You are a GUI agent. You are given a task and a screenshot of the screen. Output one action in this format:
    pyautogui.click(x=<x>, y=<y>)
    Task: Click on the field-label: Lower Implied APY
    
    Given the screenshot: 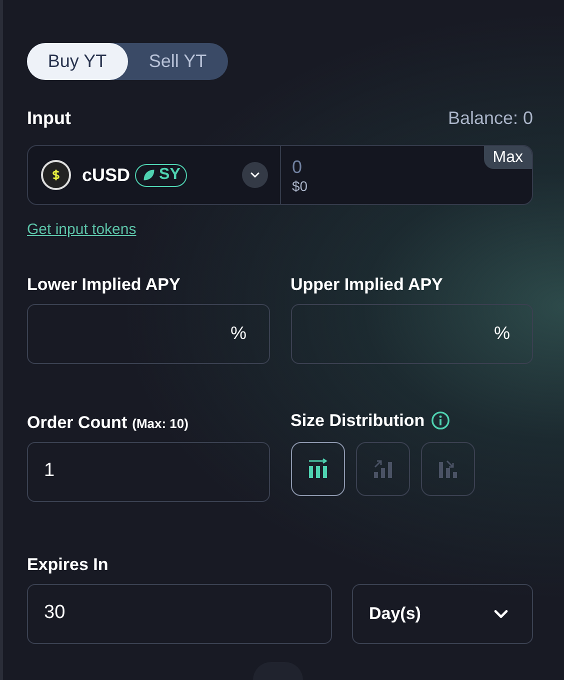 What is the action you would take?
    pyautogui.click(x=104, y=284)
    